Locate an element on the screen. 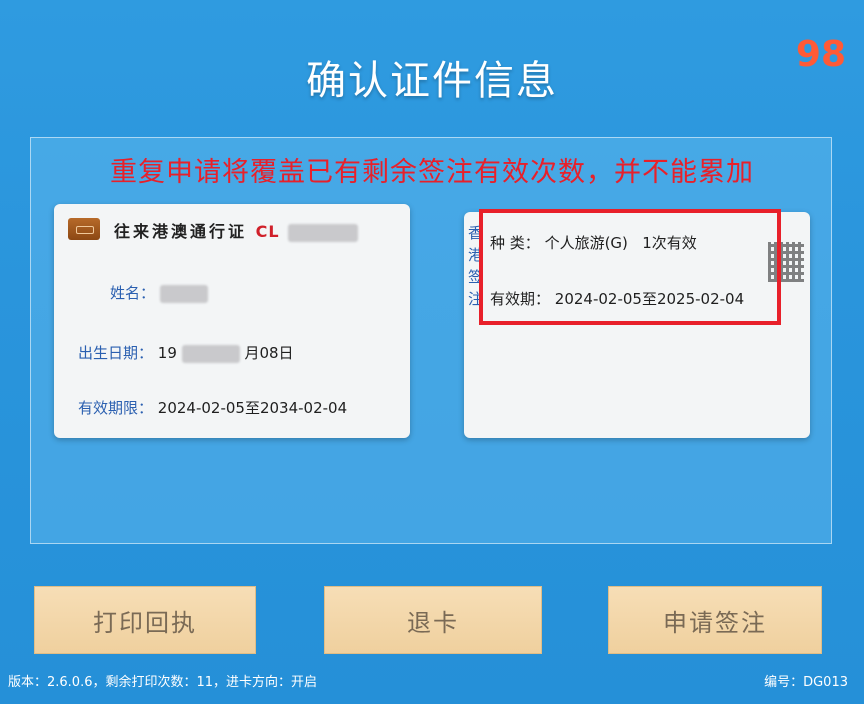  print-receipt-button: 打印回执 is located at coordinates (145, 620).